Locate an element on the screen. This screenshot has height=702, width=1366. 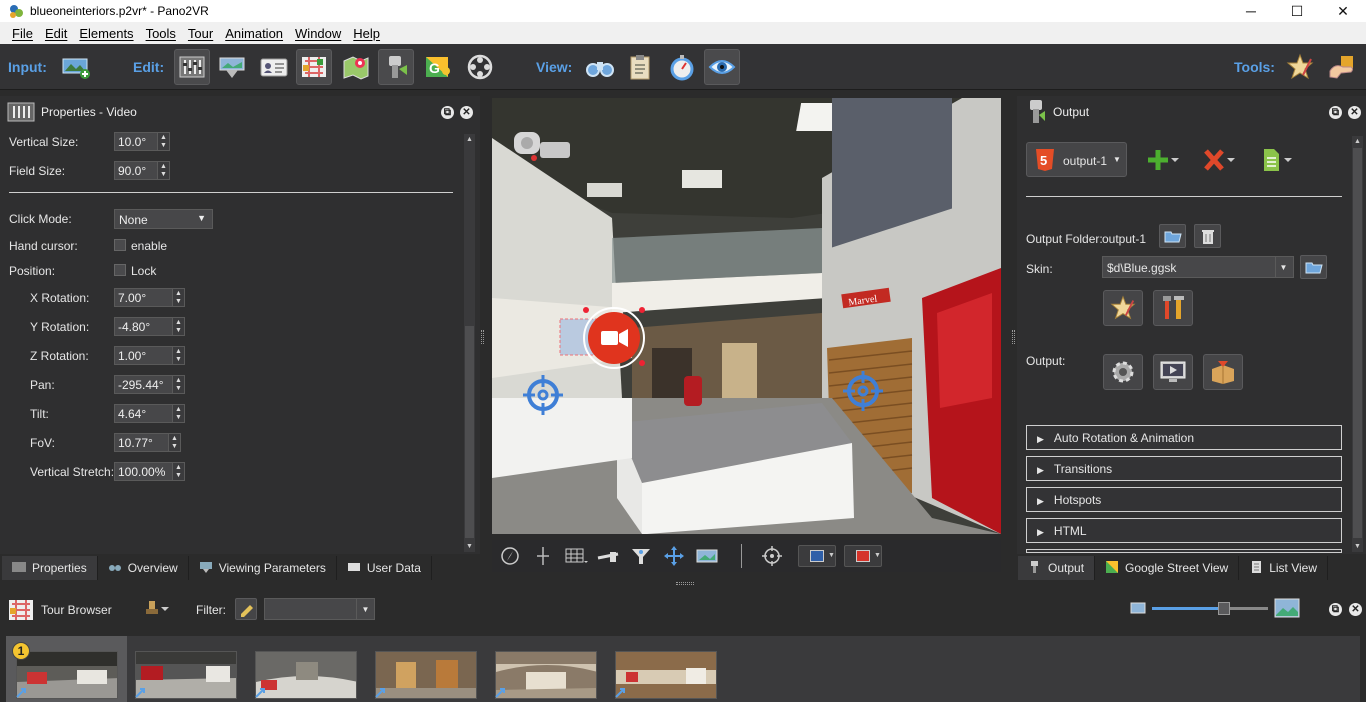
section-transitions: ▶ Transitions is located at coordinates (1184, 468).